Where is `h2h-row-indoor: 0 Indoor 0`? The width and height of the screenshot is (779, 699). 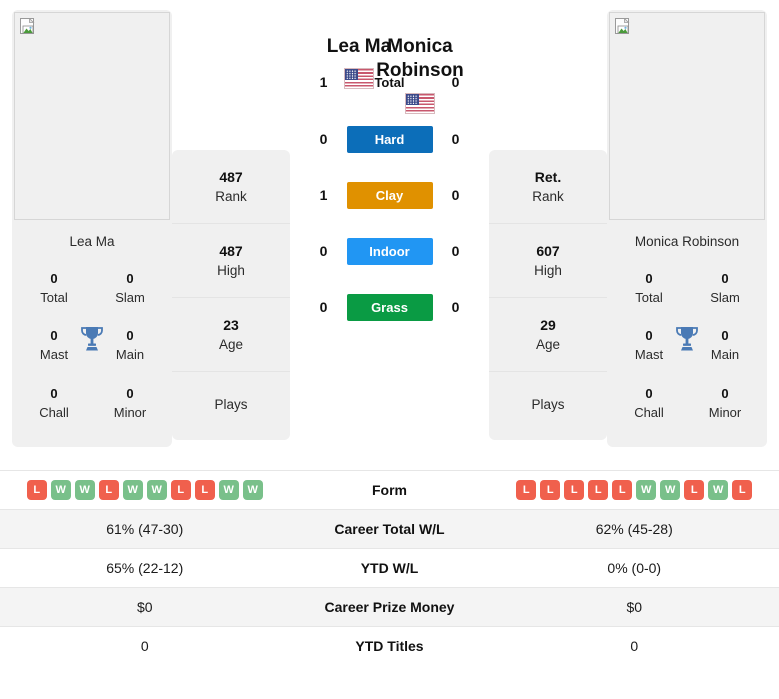 h2h-row-indoor: 0 Indoor 0 is located at coordinates (389, 251).